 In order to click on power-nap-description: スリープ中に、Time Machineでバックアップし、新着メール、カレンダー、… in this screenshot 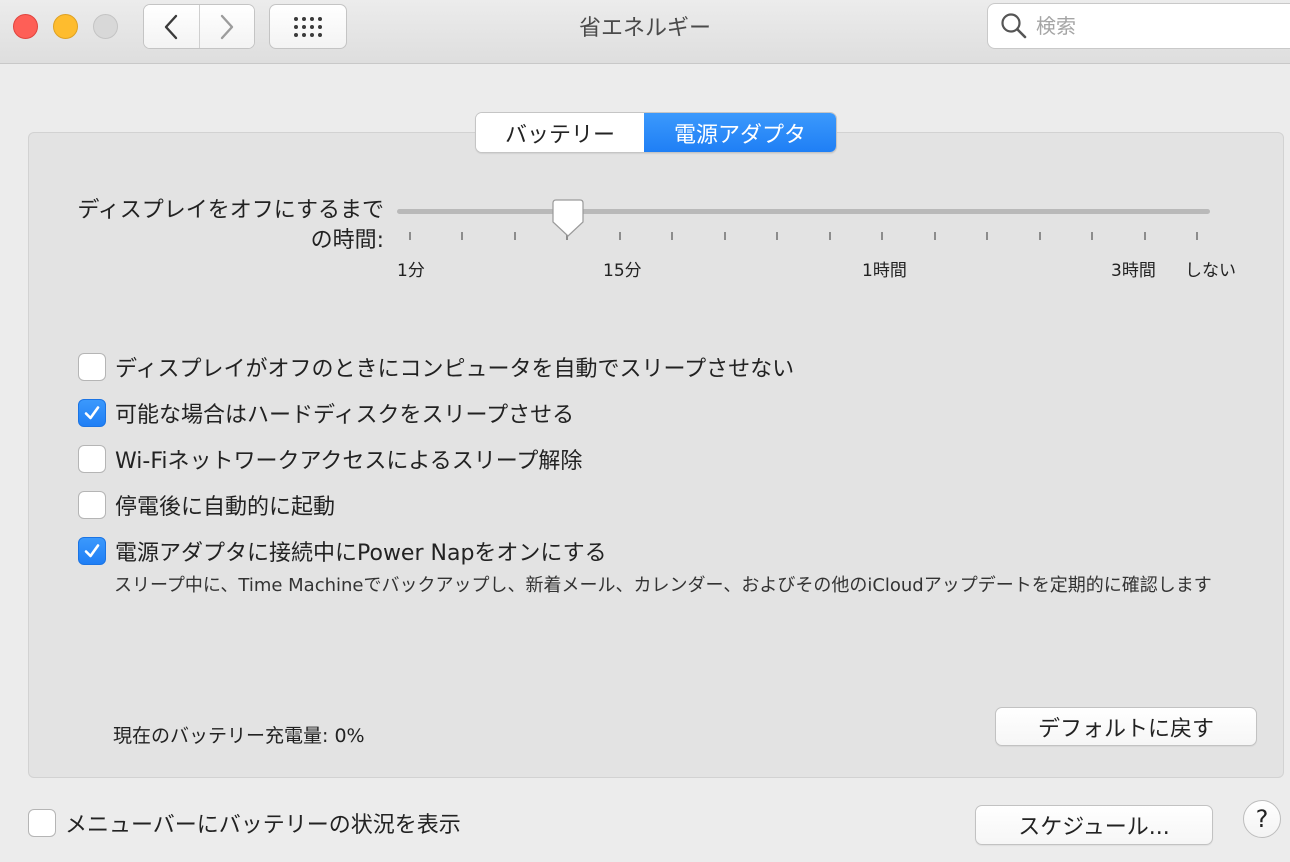, I will do `click(663, 585)`.